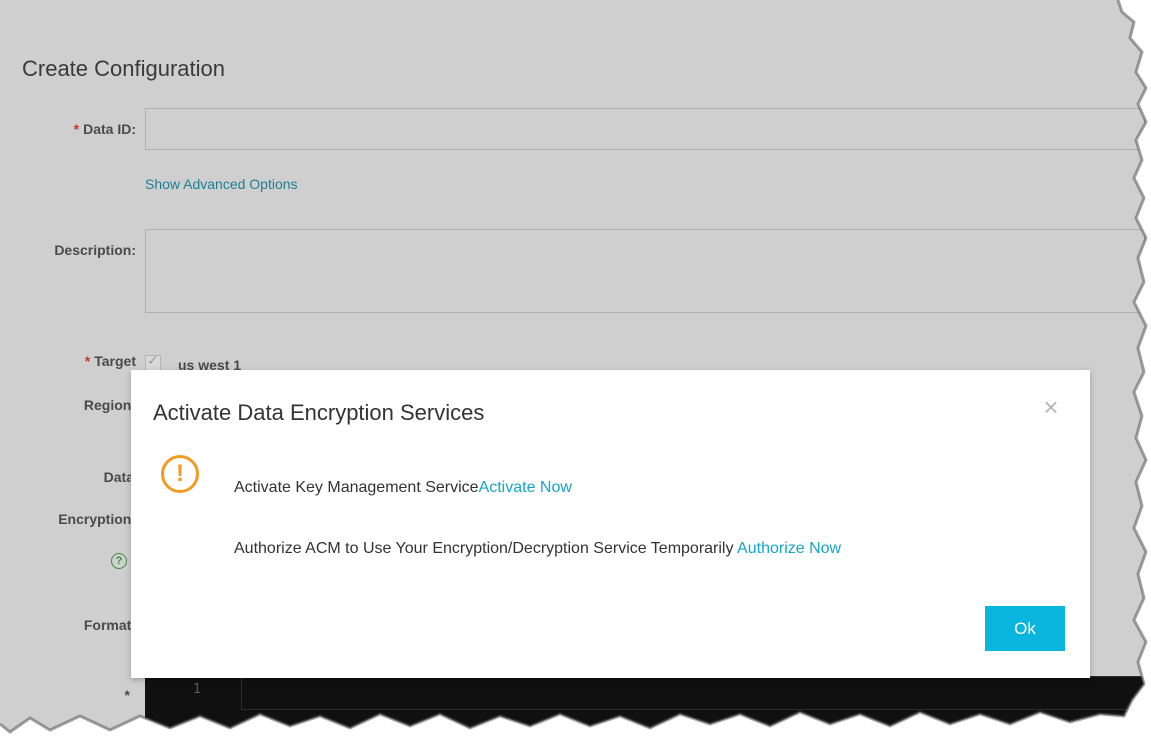  I want to click on data-id-input, so click(645, 129).